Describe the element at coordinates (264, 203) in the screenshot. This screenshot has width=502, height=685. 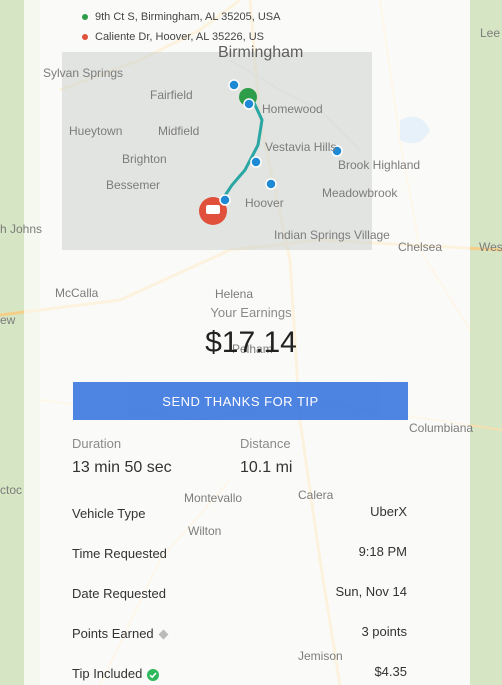
I see `map-label: Hoover` at that location.